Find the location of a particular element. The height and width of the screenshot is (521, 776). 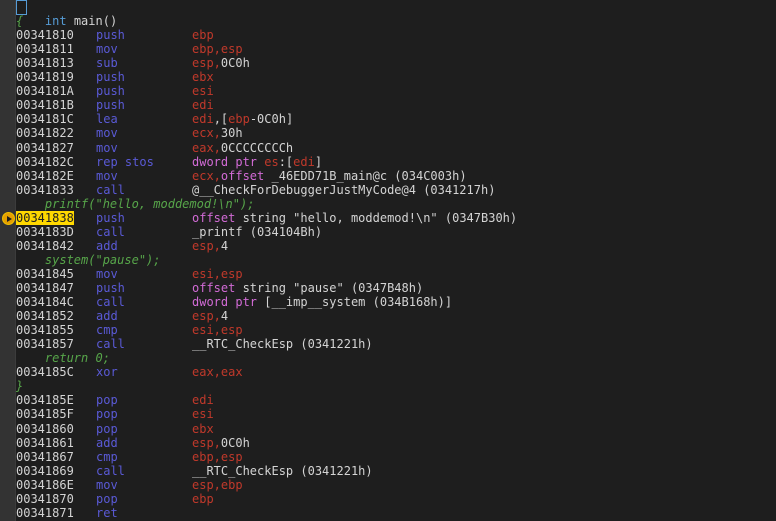

instruction-operands: ebp,esp is located at coordinates (217, 49).